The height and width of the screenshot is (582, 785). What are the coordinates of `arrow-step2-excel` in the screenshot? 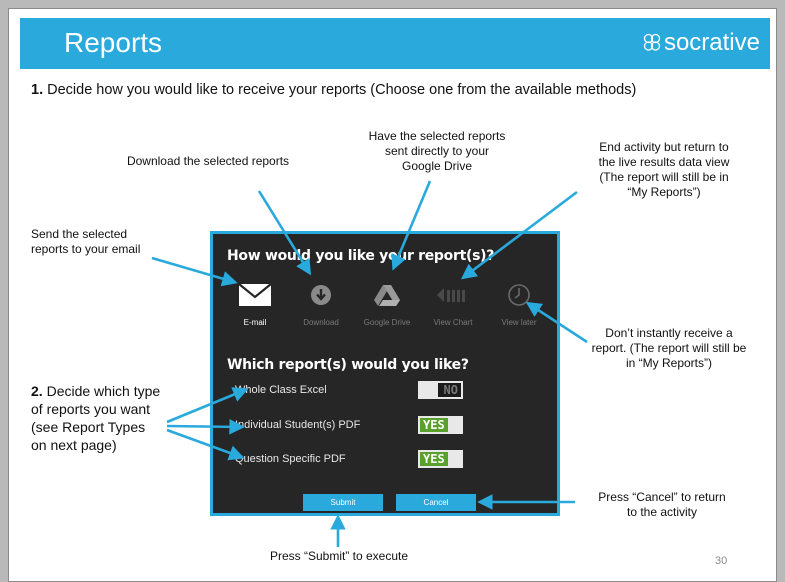 It's located at (207, 405).